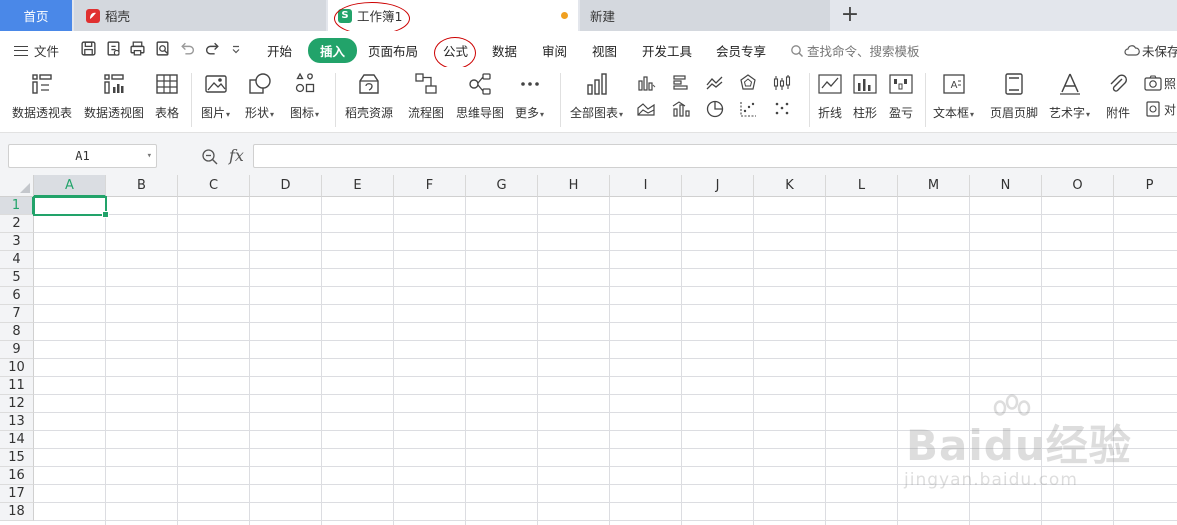  What do you see at coordinates (17, 440) in the screenshot?
I see `row-header-14: 14` at bounding box center [17, 440].